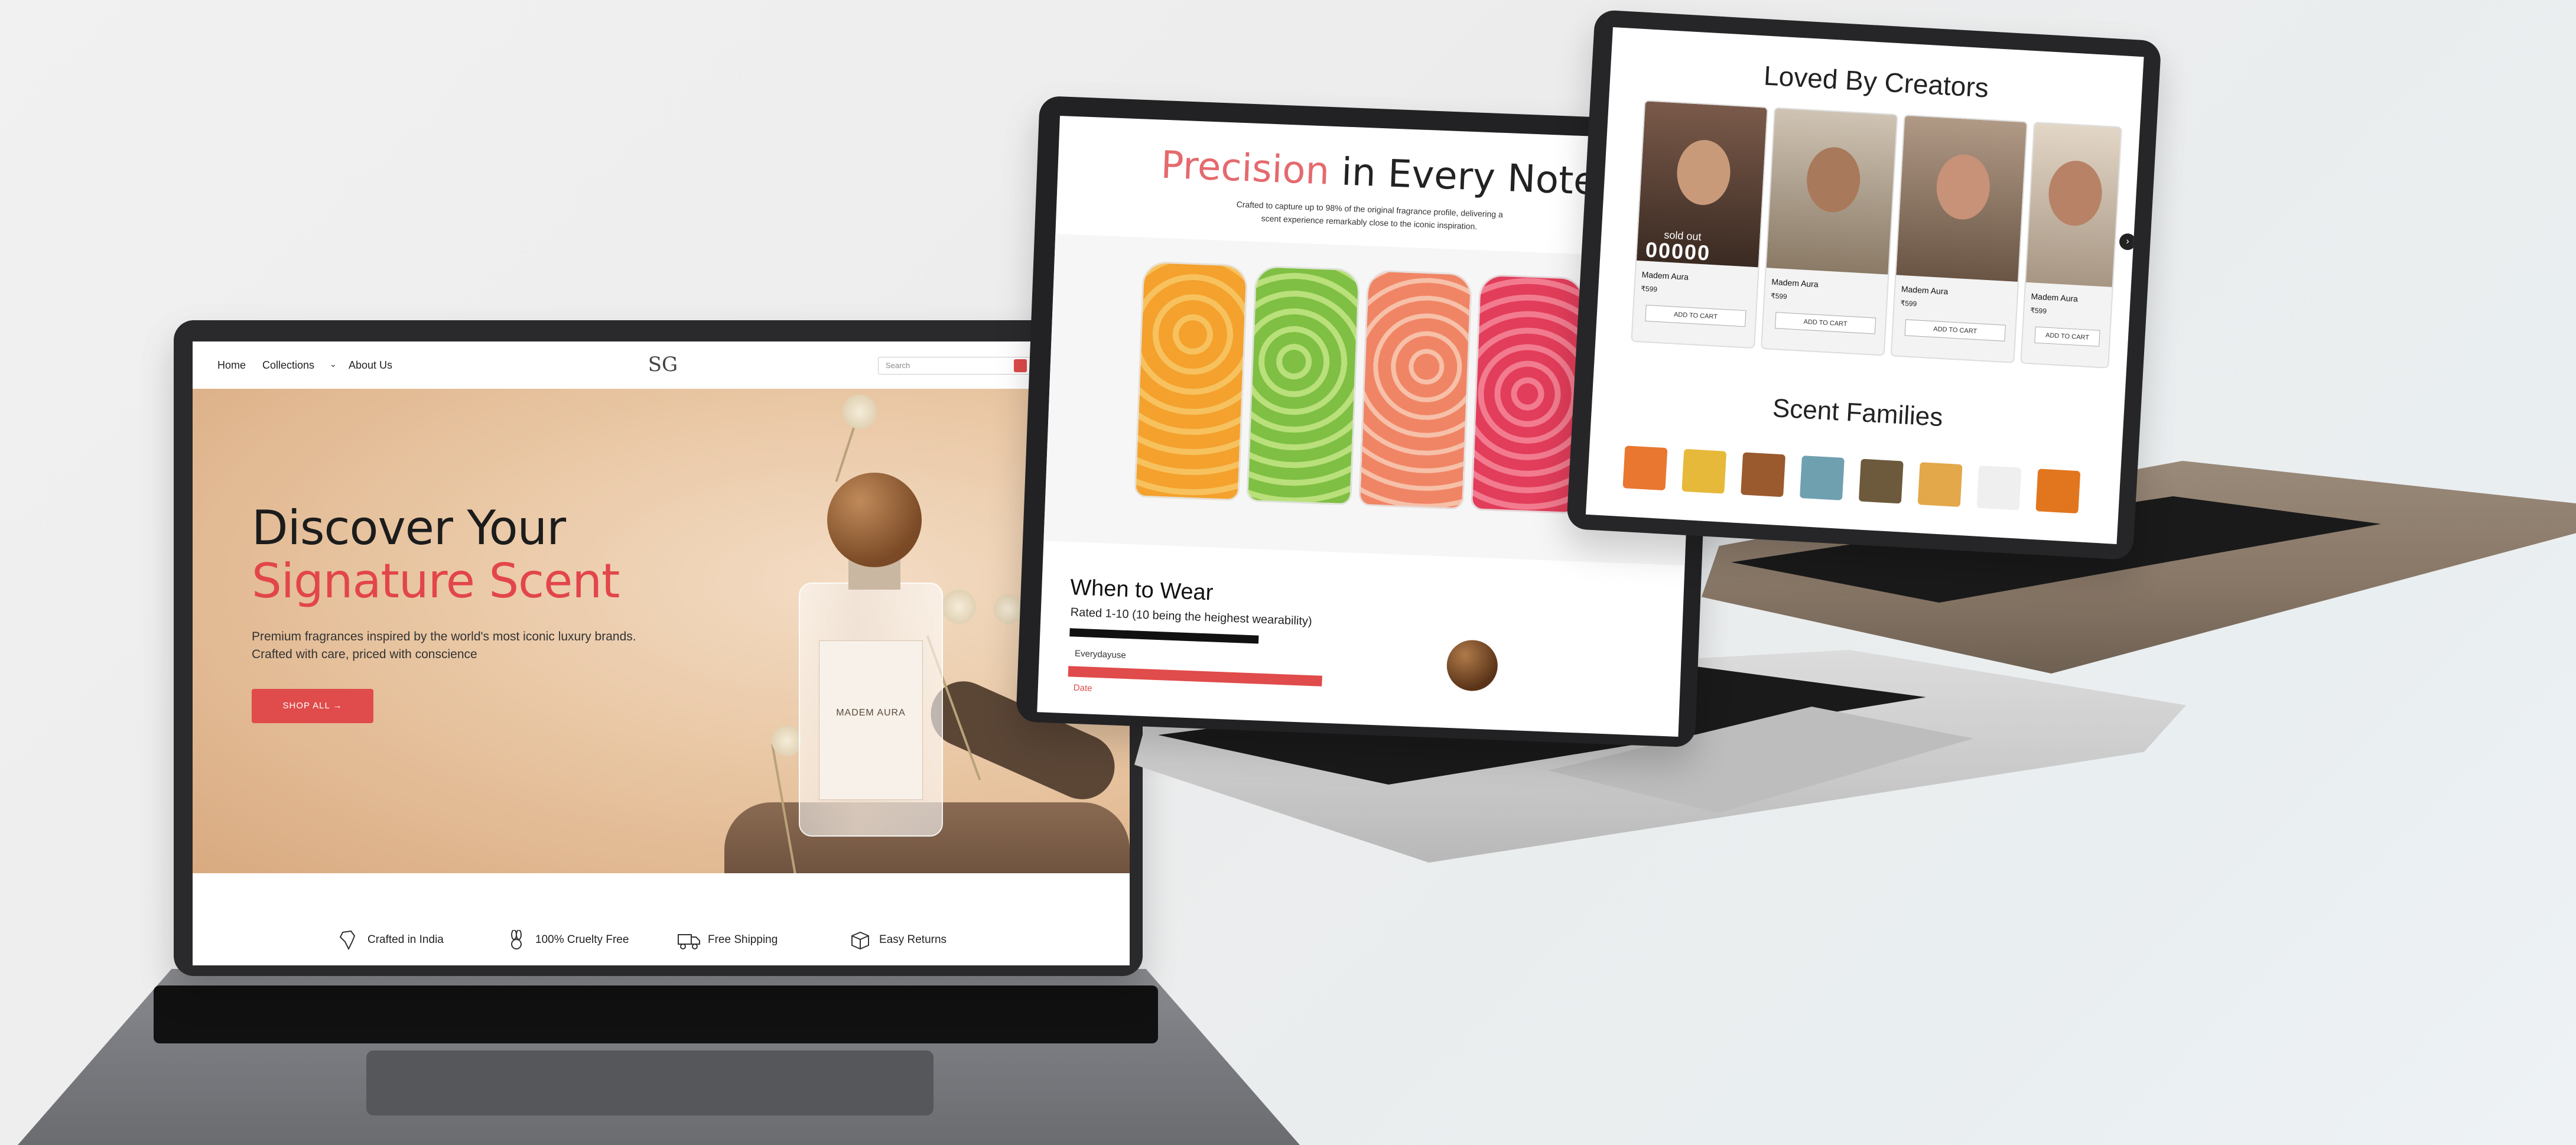 Image resolution: width=2576 pixels, height=1145 pixels. What do you see at coordinates (871, 720) in the screenshot?
I see `bottle-label` at bounding box center [871, 720].